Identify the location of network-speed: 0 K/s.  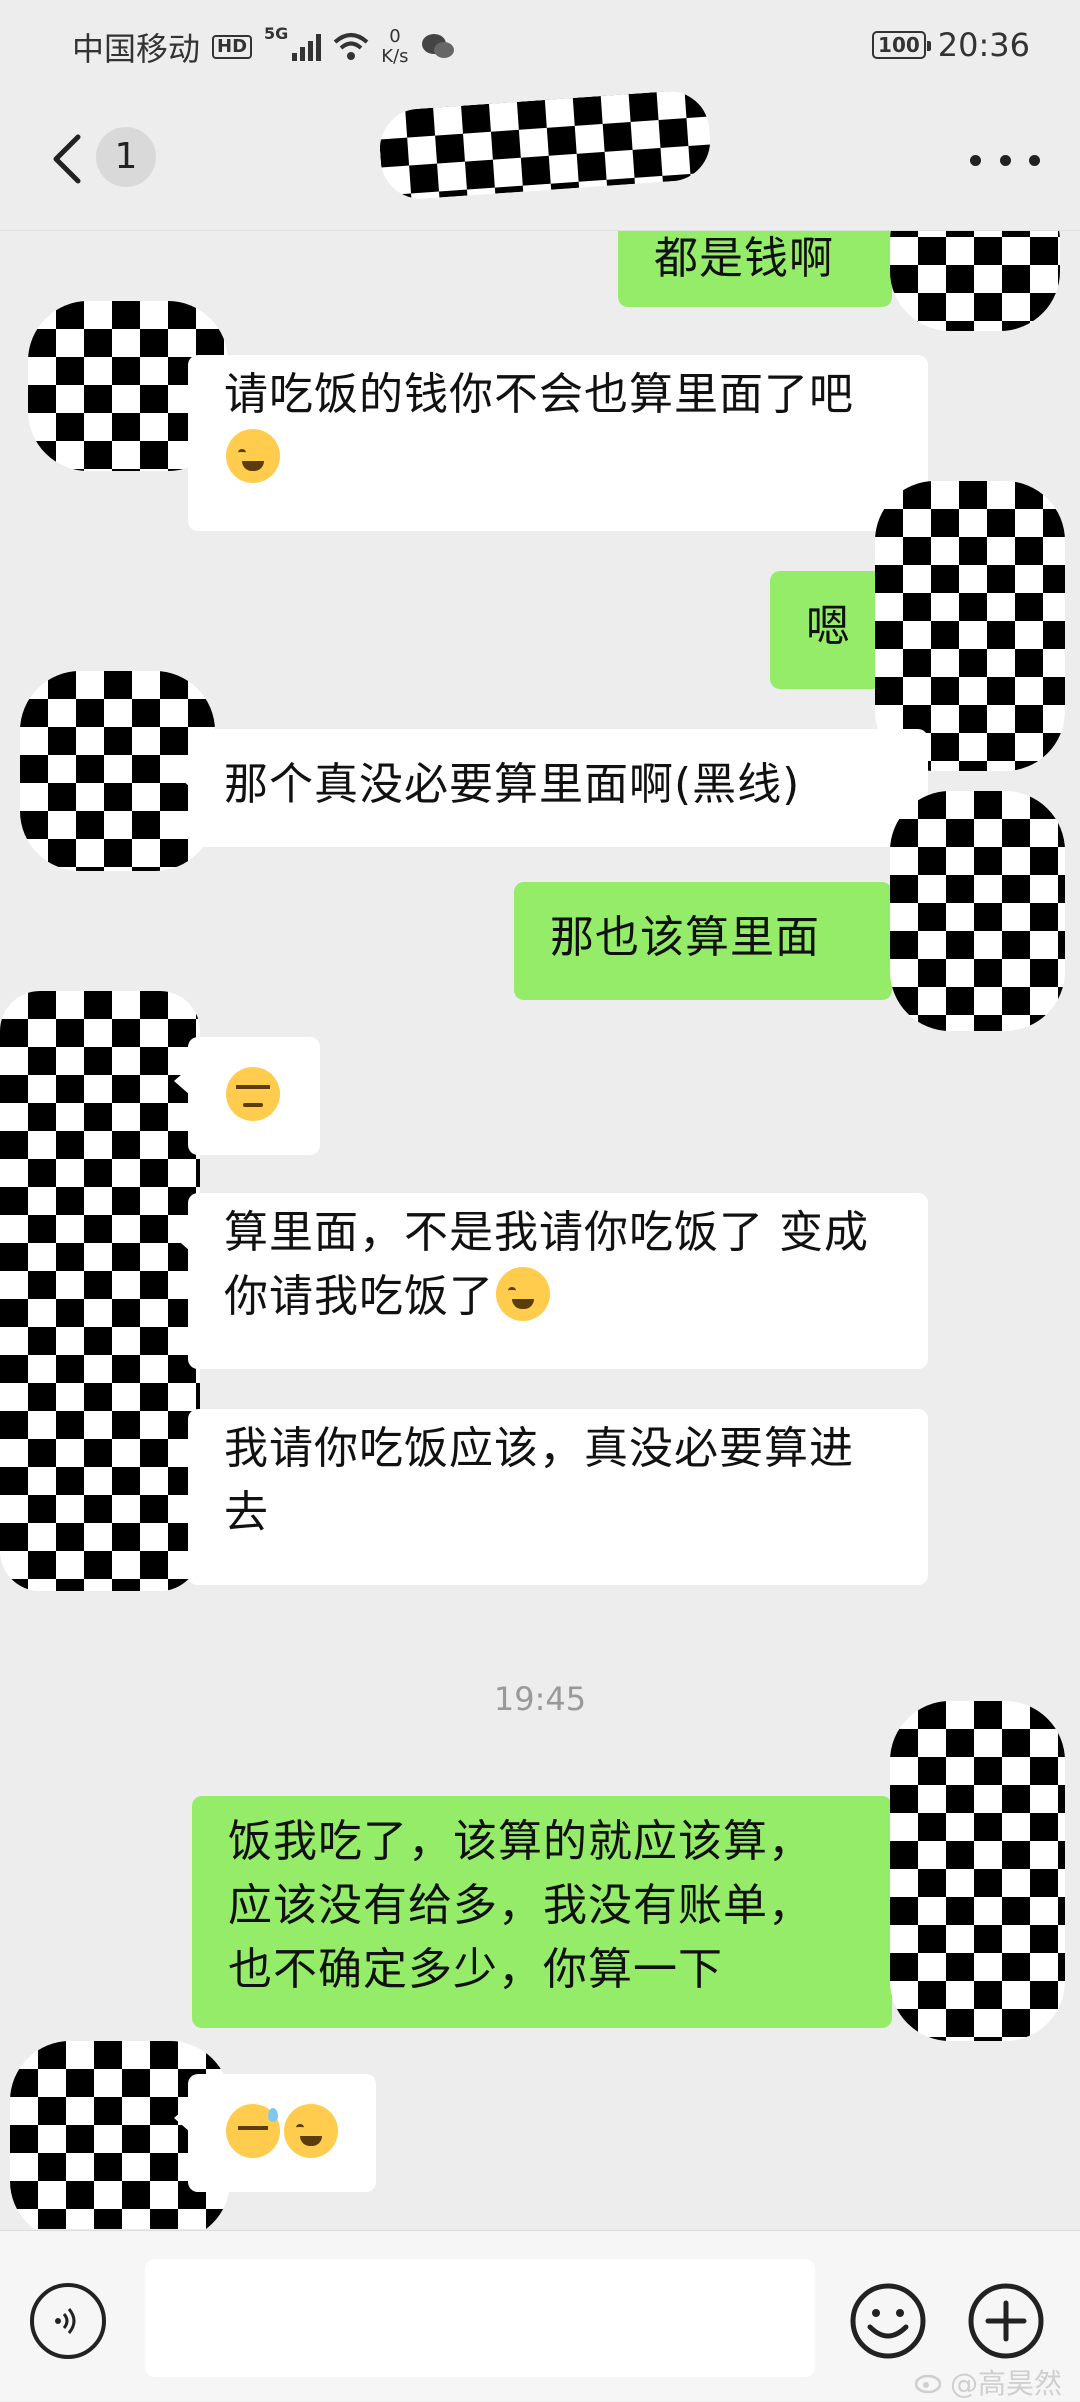
(394, 47).